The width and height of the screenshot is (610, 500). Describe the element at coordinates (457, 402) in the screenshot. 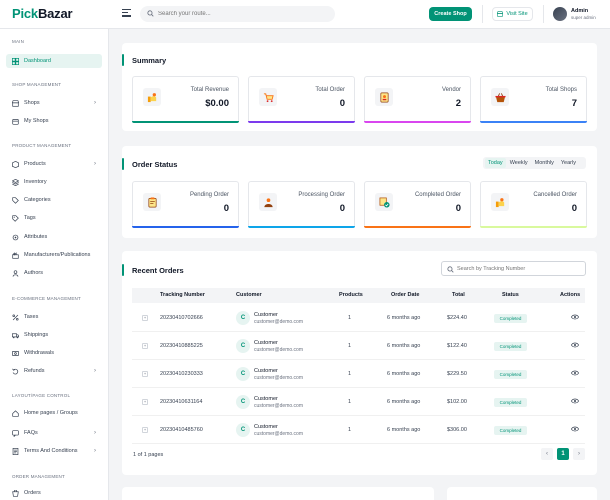

I see `order-total: $102.00` at that location.